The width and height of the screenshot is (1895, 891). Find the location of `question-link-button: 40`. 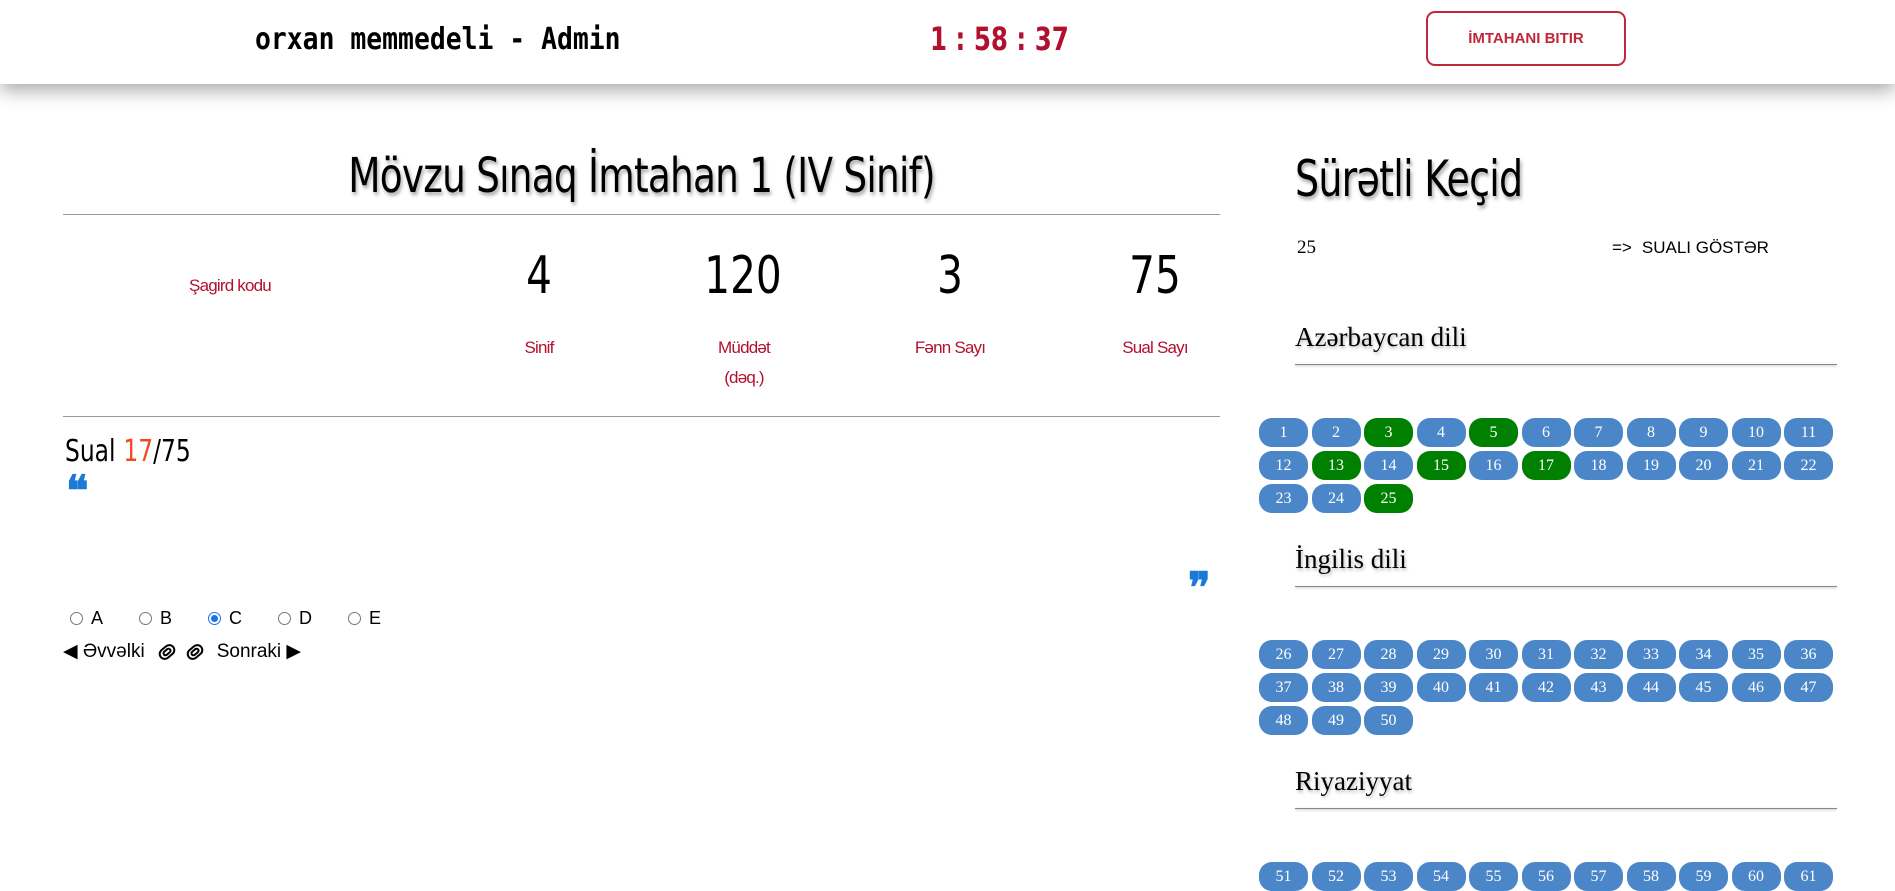

question-link-button: 40 is located at coordinates (1441, 687).